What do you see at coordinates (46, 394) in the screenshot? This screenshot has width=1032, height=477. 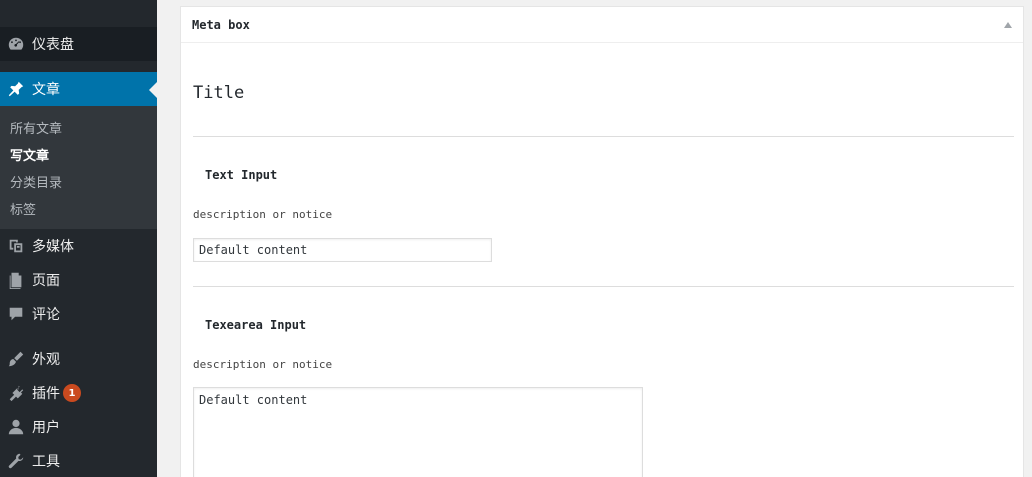 I see `menu-label-plugins: 插件` at bounding box center [46, 394].